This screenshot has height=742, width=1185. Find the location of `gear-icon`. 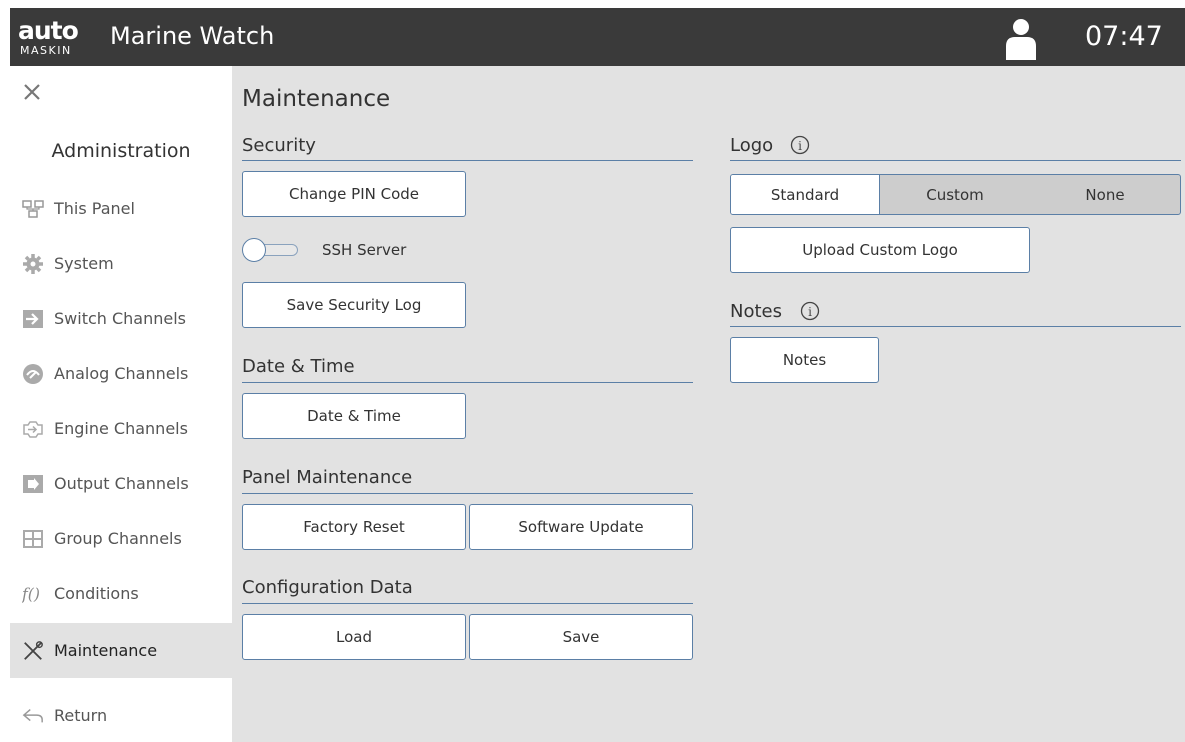

gear-icon is located at coordinates (33, 264).